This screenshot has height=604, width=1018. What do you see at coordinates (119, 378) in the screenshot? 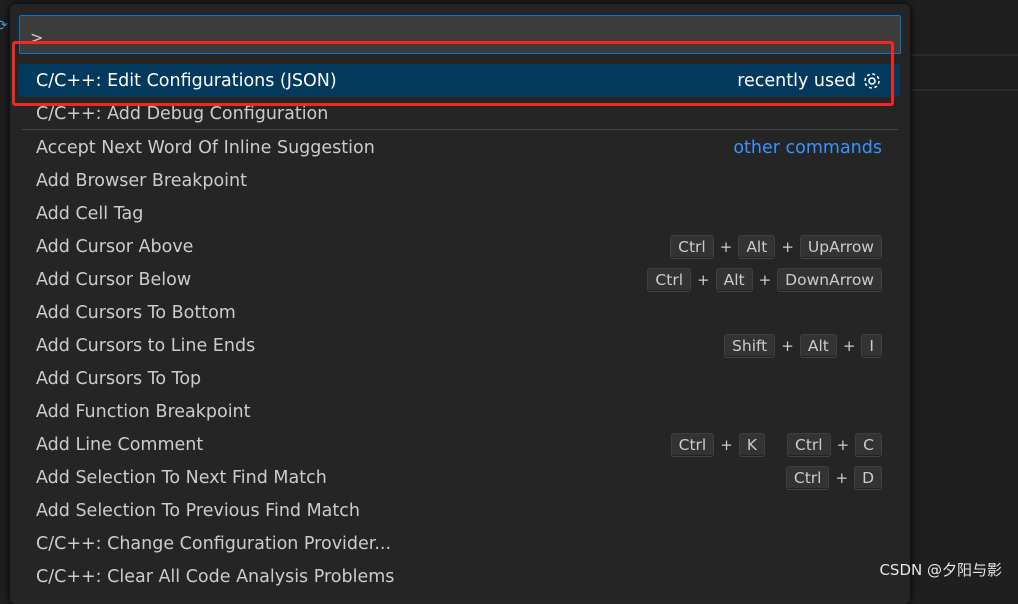
I see `command-label: Add Cursors To Top` at bounding box center [119, 378].